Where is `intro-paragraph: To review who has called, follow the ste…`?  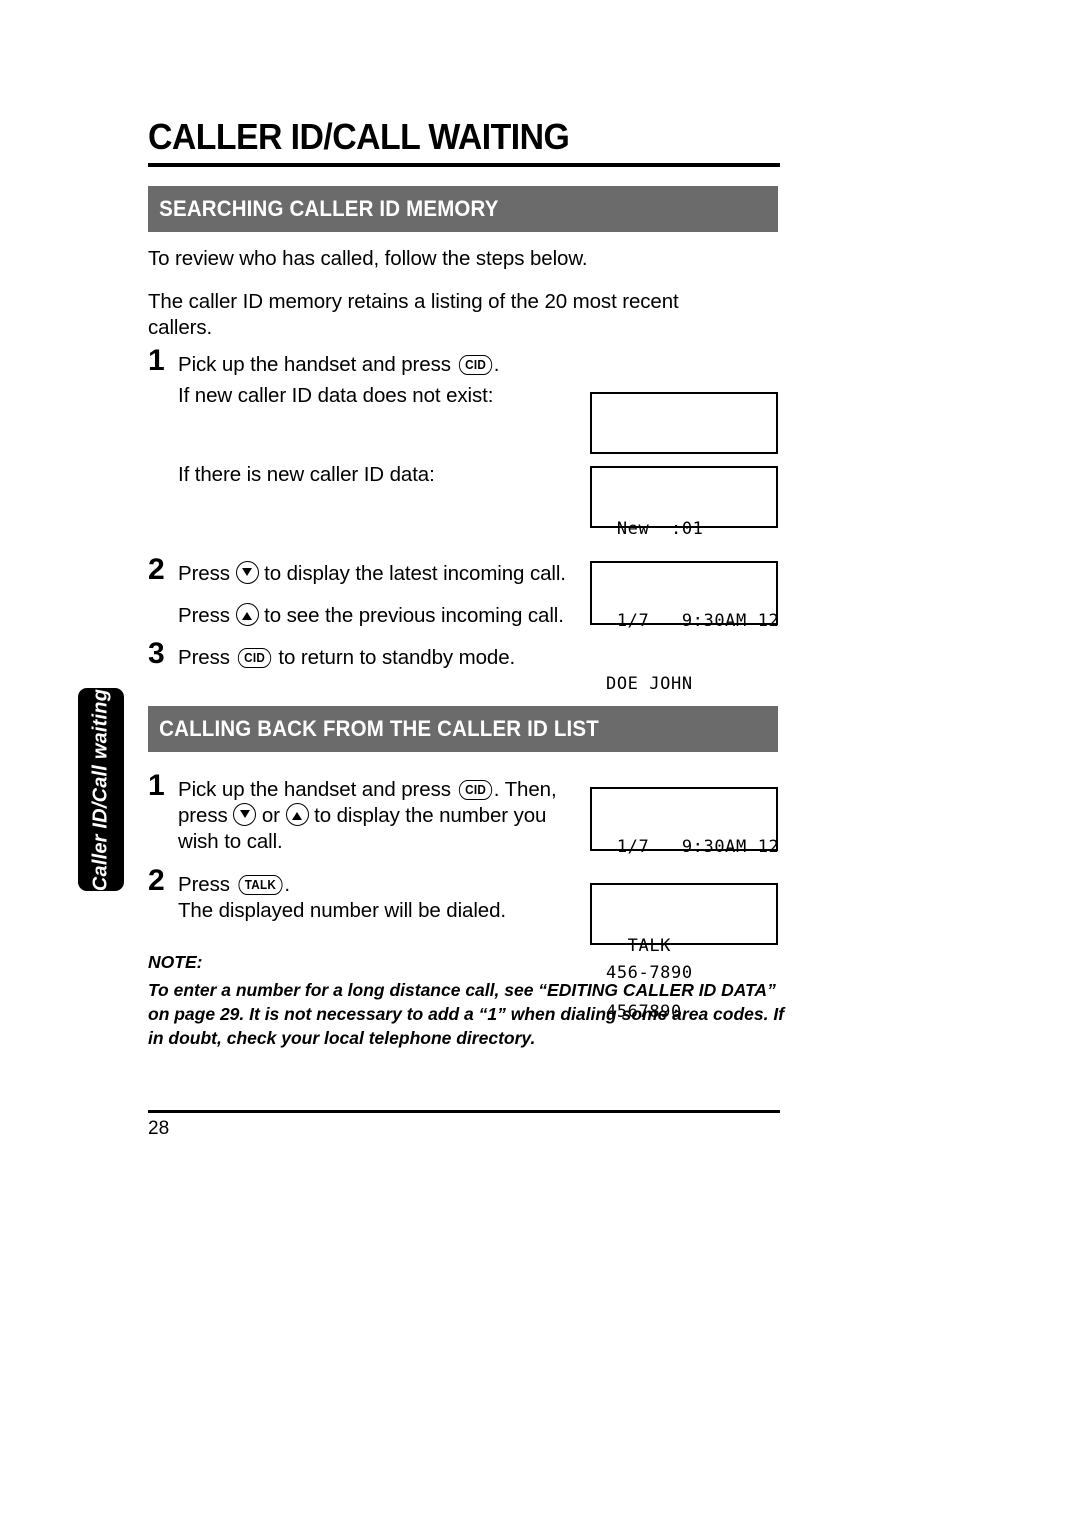
intro-paragraph: To review who has called, follow the ste… is located at coordinates (368, 258).